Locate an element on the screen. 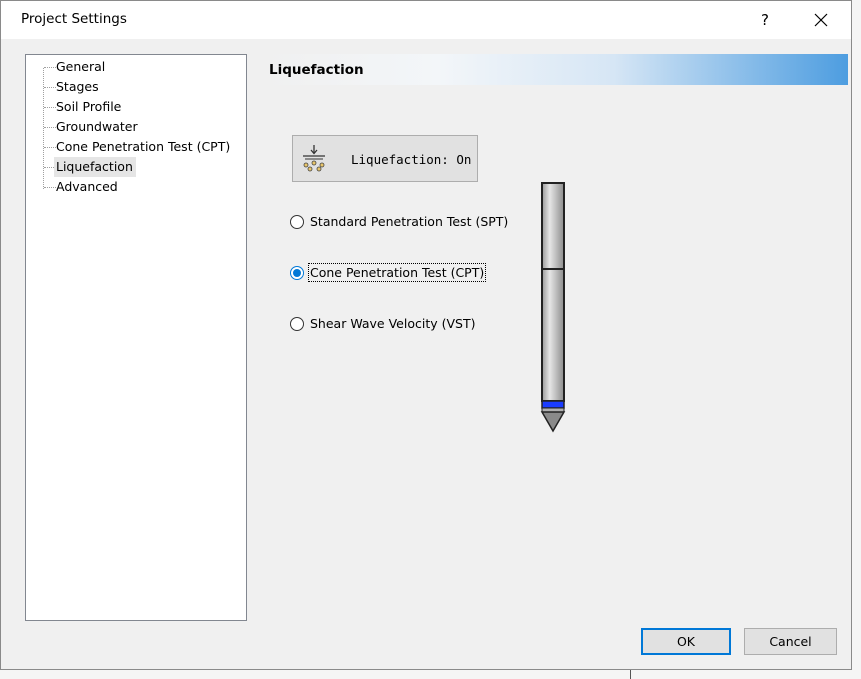 This screenshot has height=679, width=861. background-window-bottom is located at coordinates (430, 674).